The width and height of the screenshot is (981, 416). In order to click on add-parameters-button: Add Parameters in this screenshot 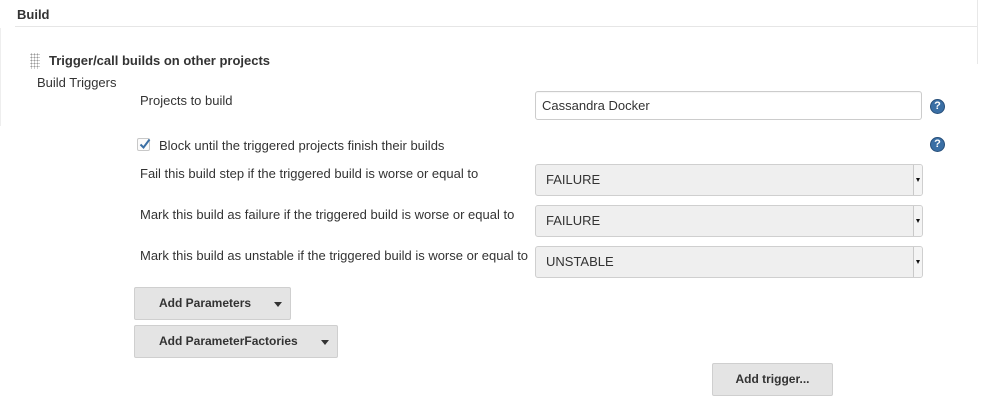, I will do `click(212, 303)`.